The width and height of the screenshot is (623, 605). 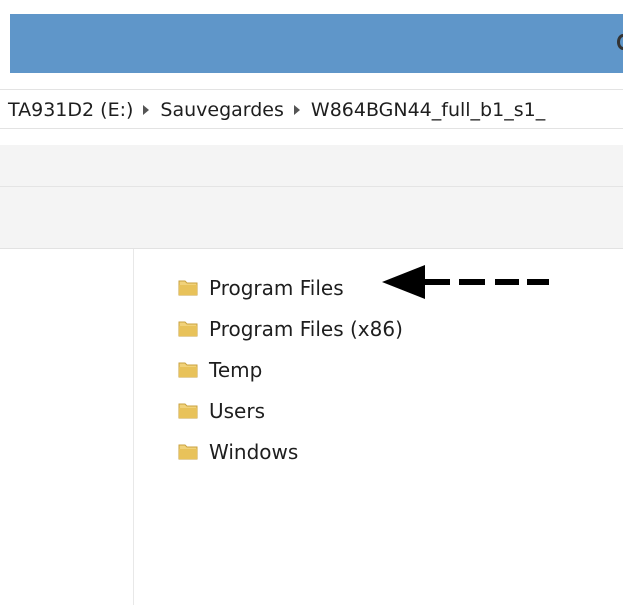 What do you see at coordinates (620, 42) in the screenshot?
I see `title-bar-caption-fragment` at bounding box center [620, 42].